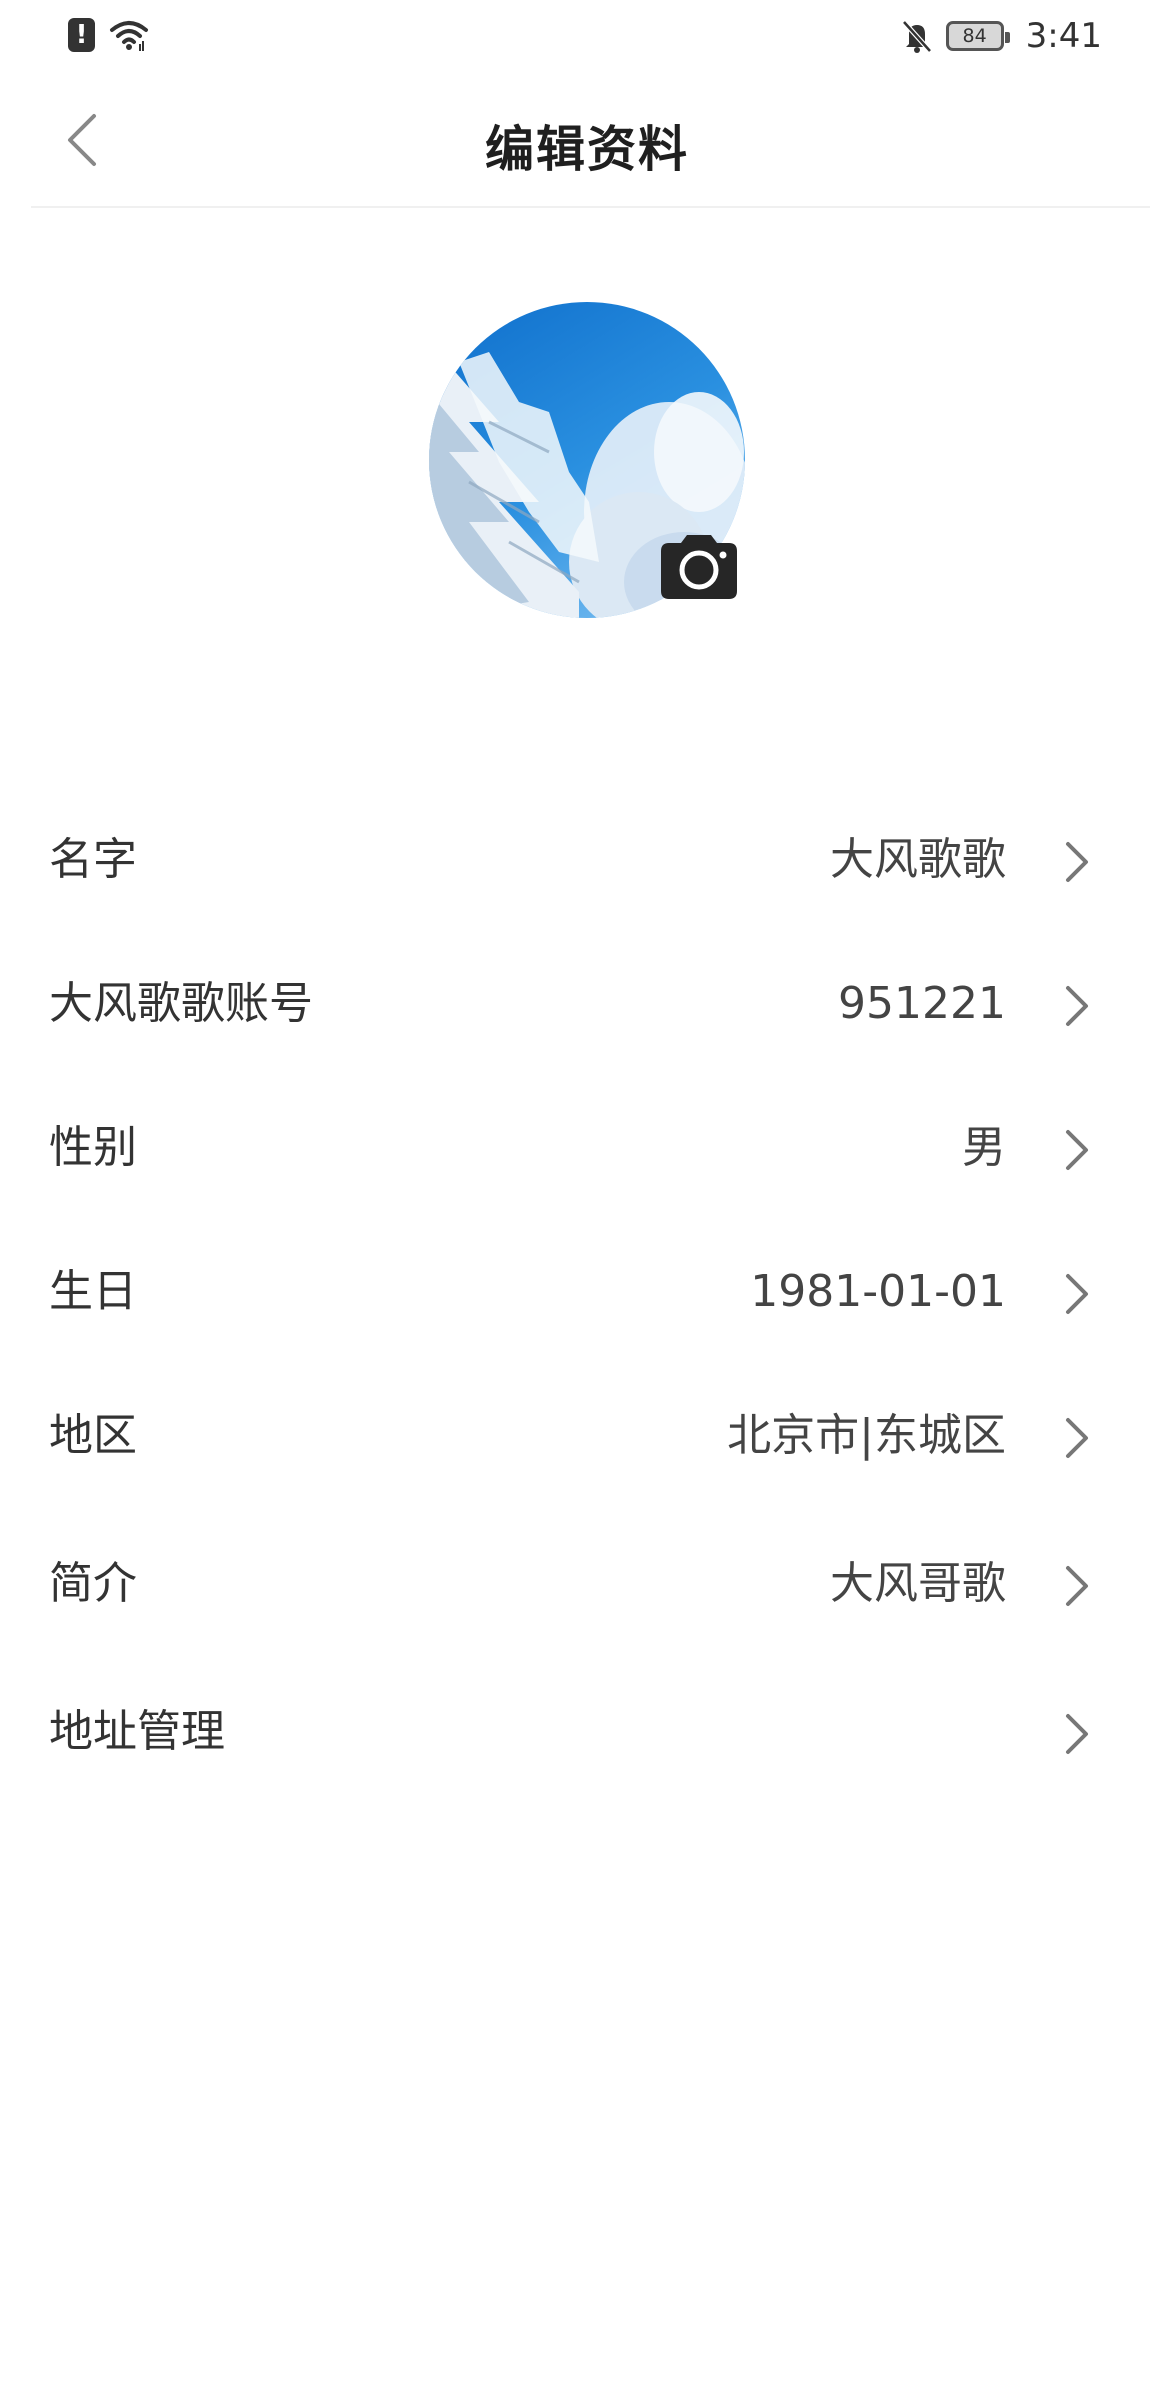 The height and width of the screenshot is (2398, 1174). I want to click on row-value: 大风哥歌, so click(918, 1583).